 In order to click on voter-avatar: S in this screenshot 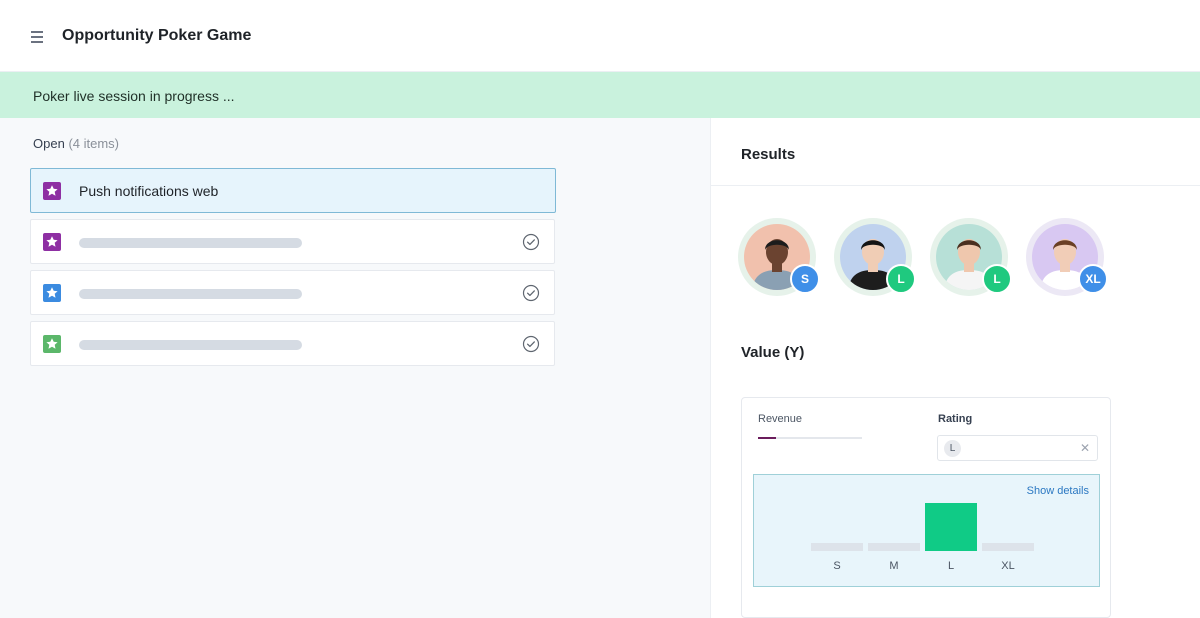, I will do `click(779, 257)`.